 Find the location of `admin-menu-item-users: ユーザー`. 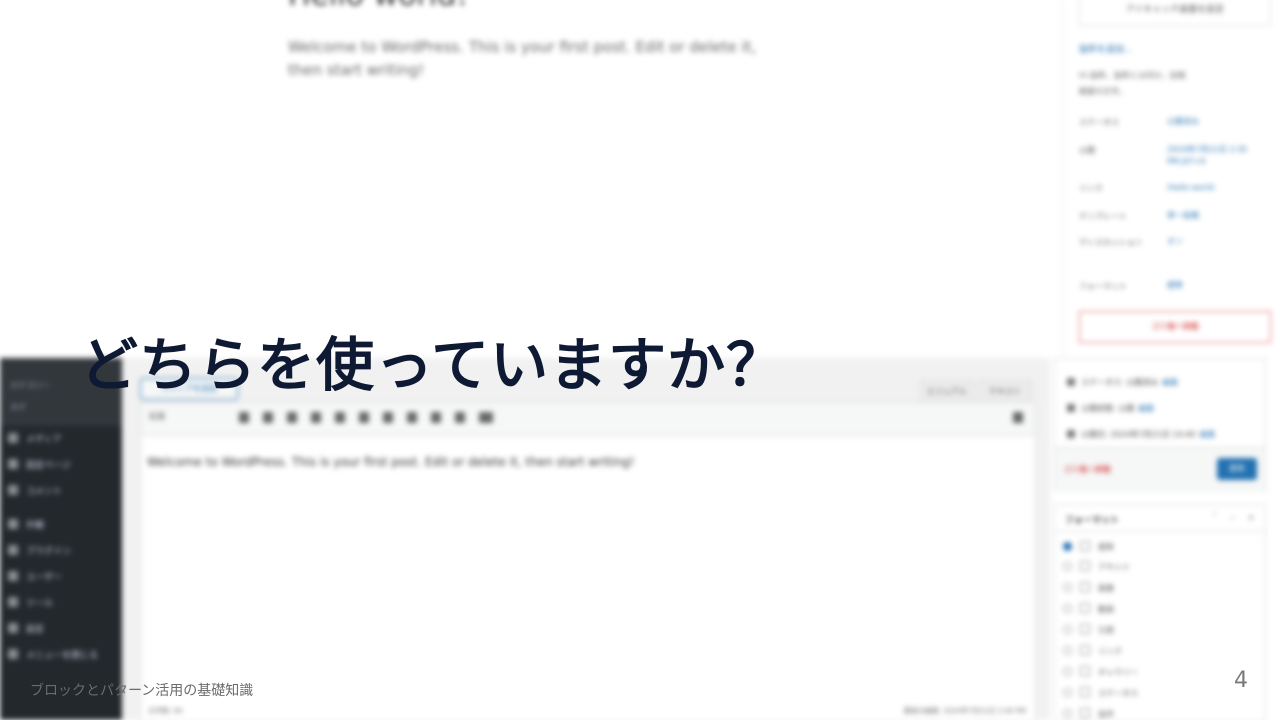

admin-menu-item-users: ユーザー is located at coordinates (35, 576).